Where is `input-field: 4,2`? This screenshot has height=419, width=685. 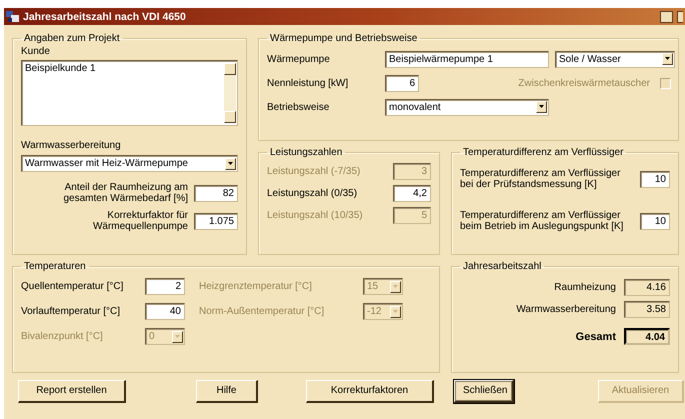
input-field: 4,2 is located at coordinates (412, 193).